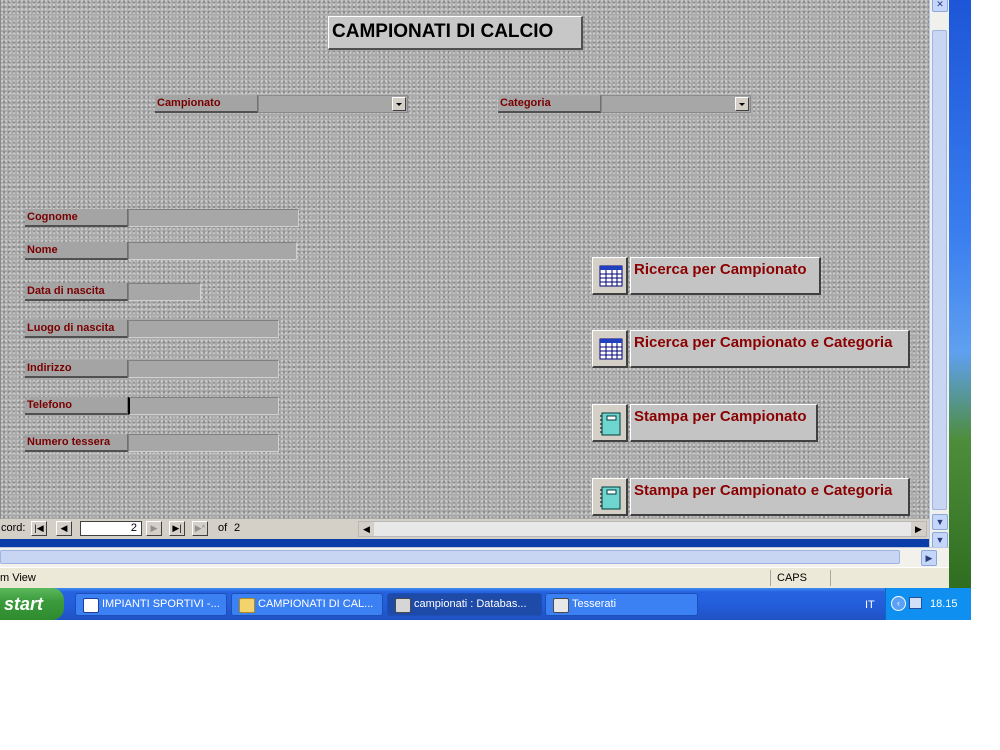 The height and width of the screenshot is (750, 1000). Describe the element at coordinates (455, 33) in the screenshot. I see `form-title: CAMPIONATI DI CALCIO` at that location.